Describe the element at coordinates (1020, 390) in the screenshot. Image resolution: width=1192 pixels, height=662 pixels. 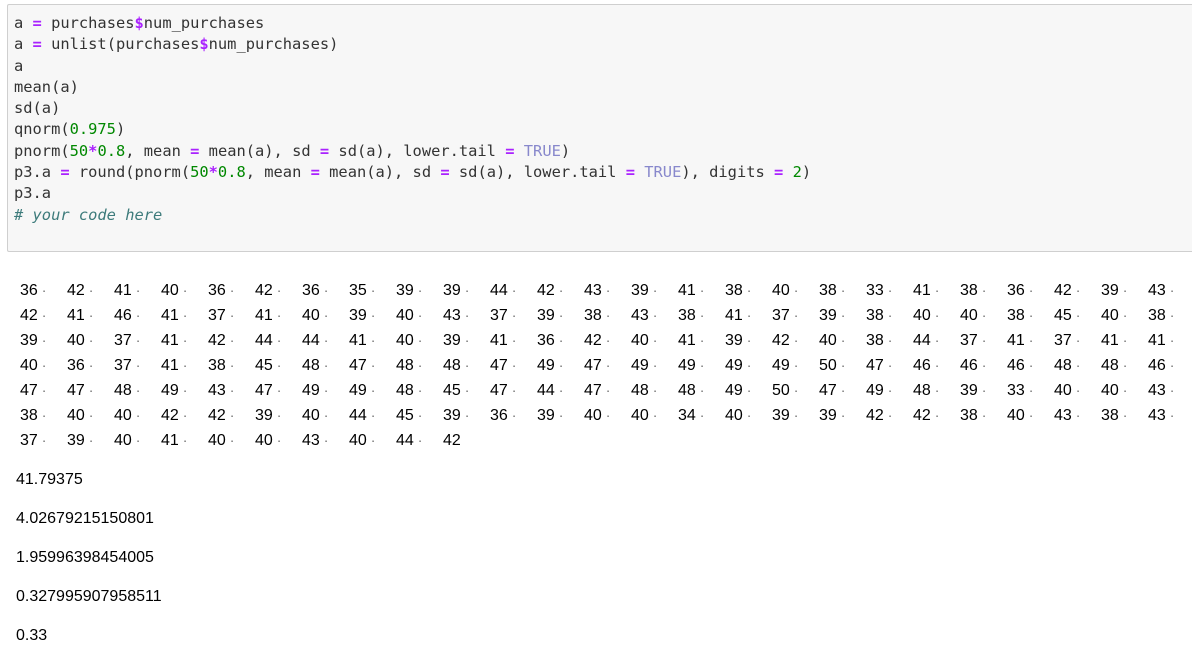
I see `vector-element: 33 ·` at that location.